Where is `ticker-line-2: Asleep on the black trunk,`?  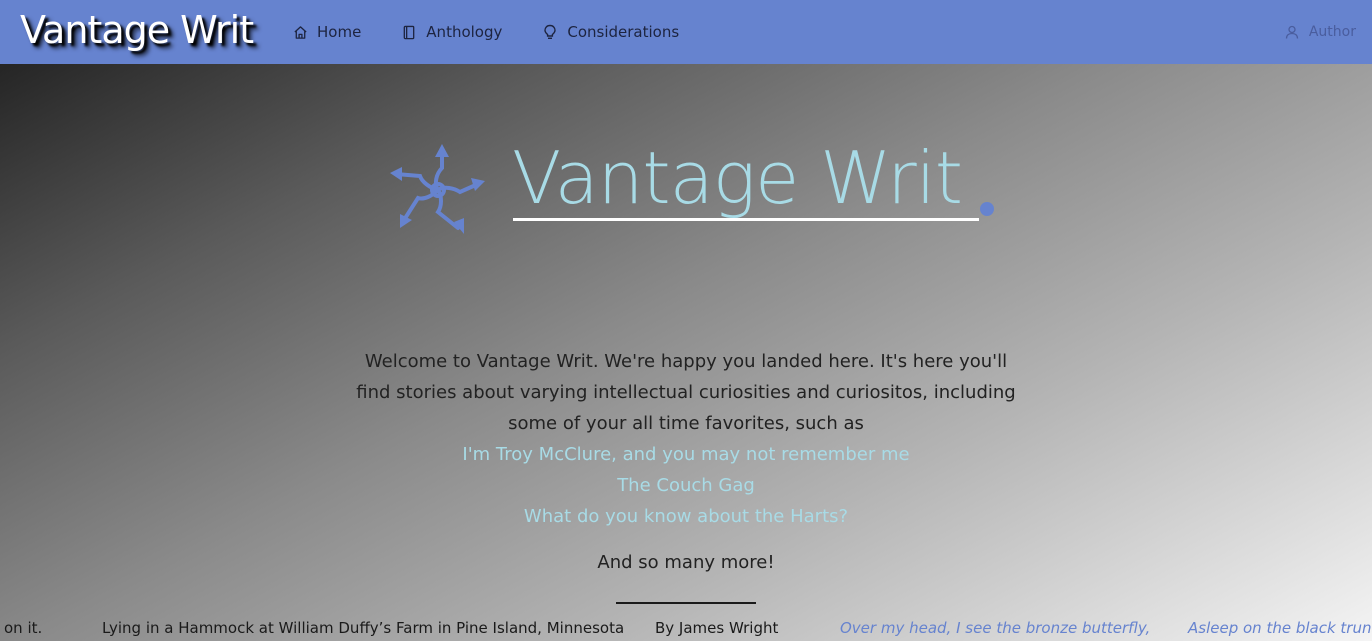 ticker-line-2: Asleep on the black trunk, is located at coordinates (1280, 628).